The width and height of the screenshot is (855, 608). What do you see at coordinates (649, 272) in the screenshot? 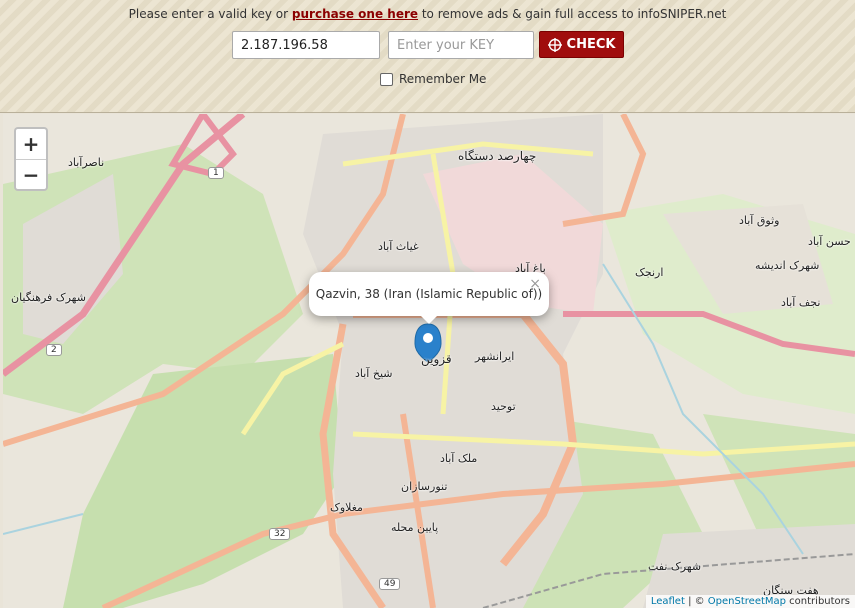
I see `map-place-label: ارنجک` at bounding box center [649, 272].